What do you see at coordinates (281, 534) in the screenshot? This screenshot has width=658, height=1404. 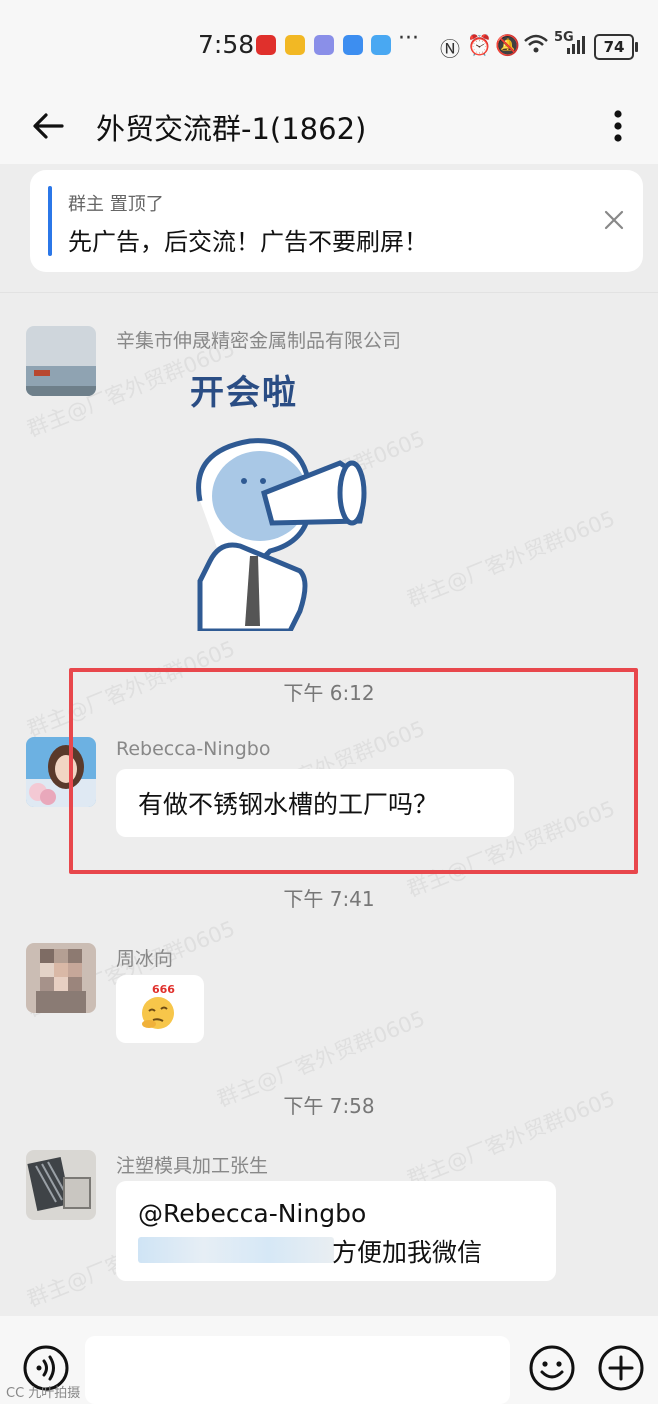 I see `megaphone-character-icon` at bounding box center [281, 534].